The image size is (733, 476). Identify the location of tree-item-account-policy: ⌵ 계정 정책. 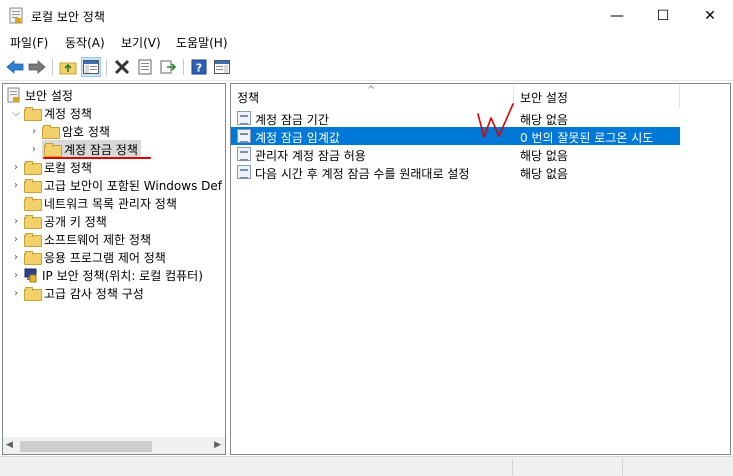
(51, 113).